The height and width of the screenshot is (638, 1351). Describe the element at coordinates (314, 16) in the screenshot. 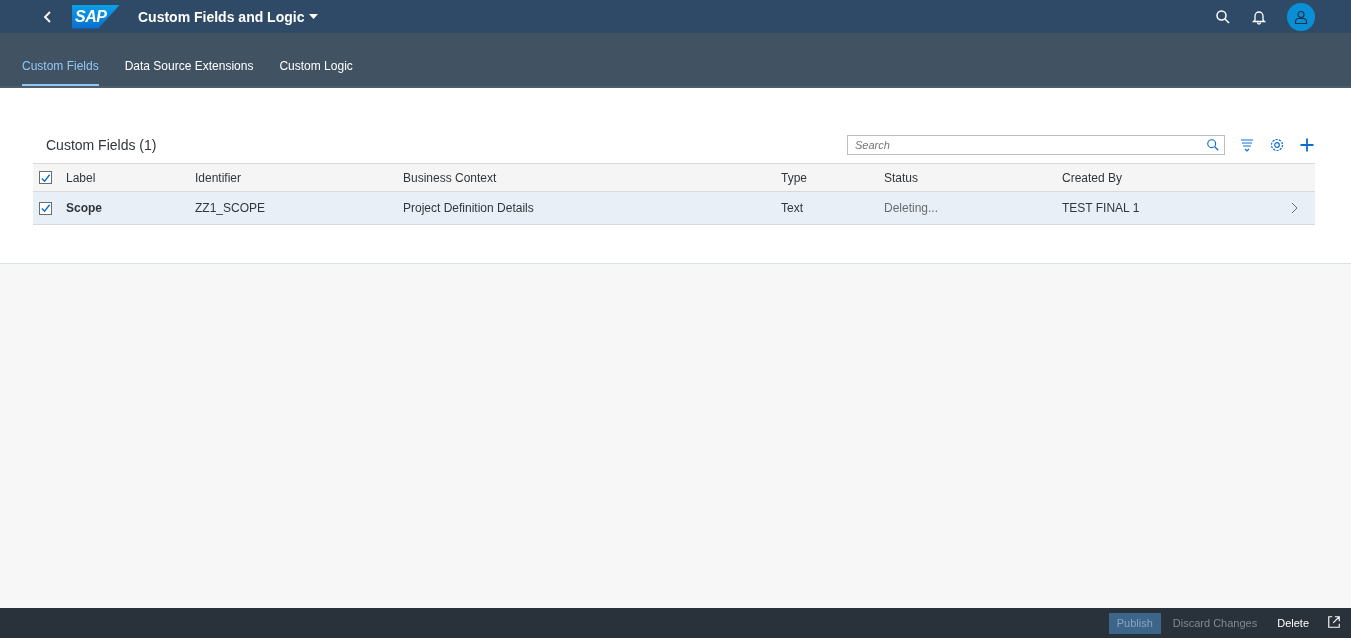

I see `caret-icon` at that location.